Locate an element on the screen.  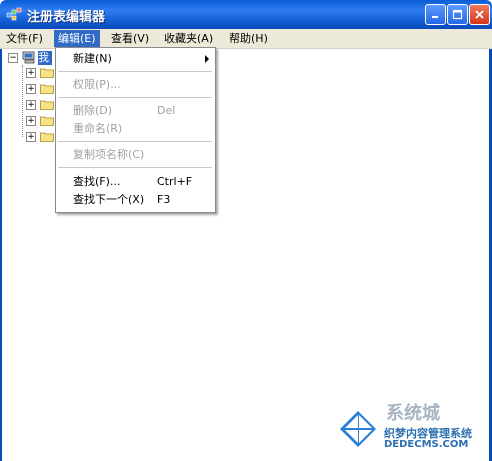
menu-item-find: 查找(F)... Ctrl+F is located at coordinates (135, 182).